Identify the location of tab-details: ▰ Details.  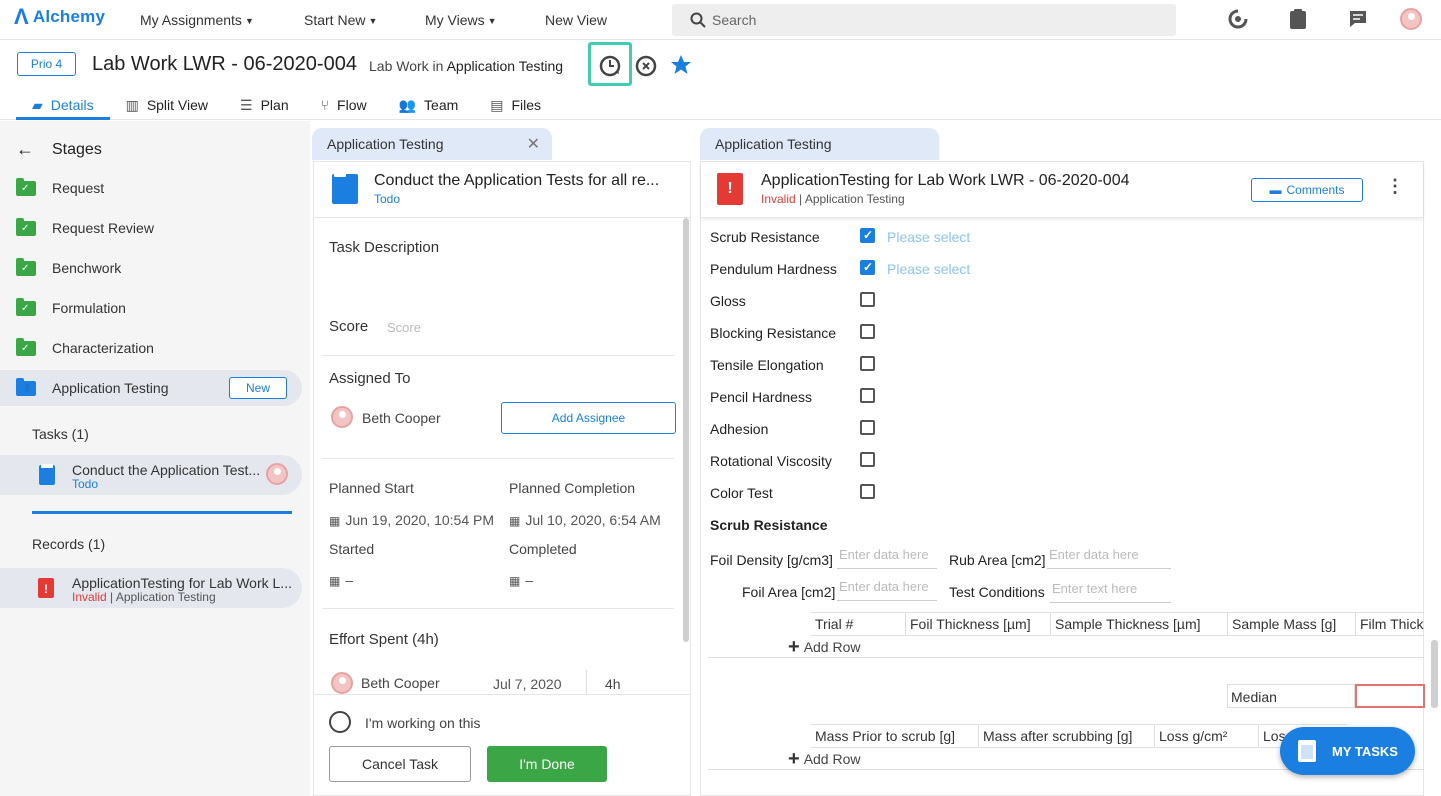
(63, 106).